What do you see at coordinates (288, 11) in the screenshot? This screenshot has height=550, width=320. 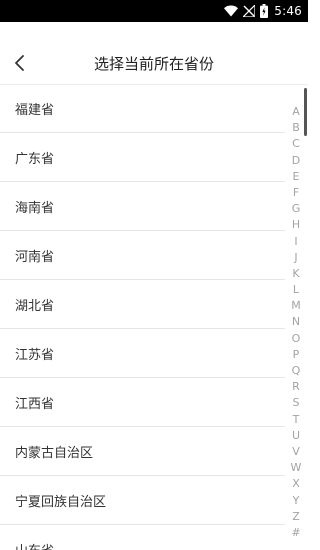 I see `status-time: 5:46` at bounding box center [288, 11].